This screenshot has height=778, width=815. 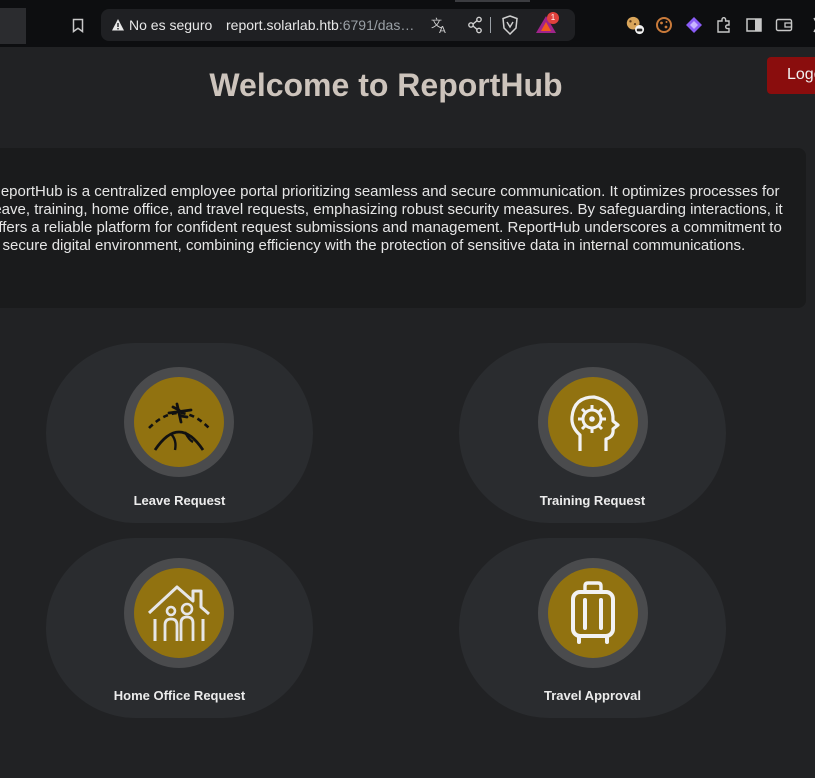 I want to click on travel-approval-card: Travel Approval, so click(x=592, y=628).